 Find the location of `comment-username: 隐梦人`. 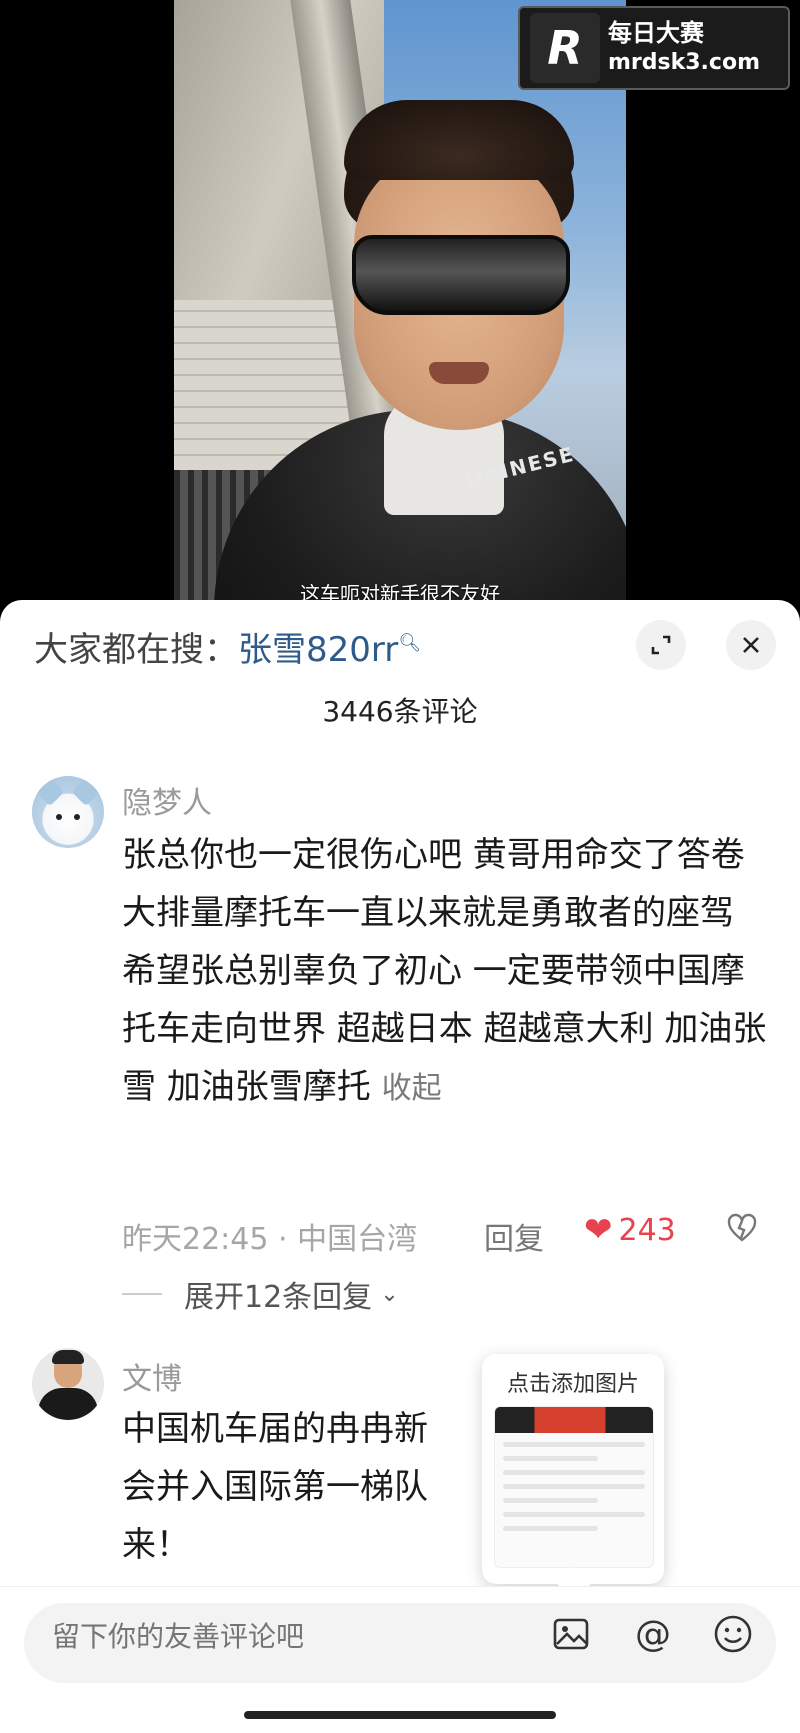

comment-username: 隐梦人 is located at coordinates (167, 800).